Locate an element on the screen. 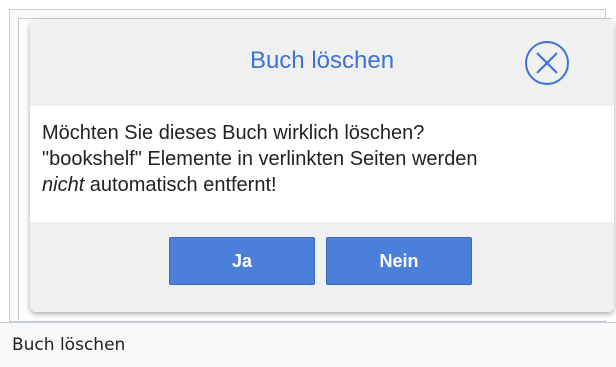  message-line-3: automatisch entfernt! is located at coordinates (180, 185).